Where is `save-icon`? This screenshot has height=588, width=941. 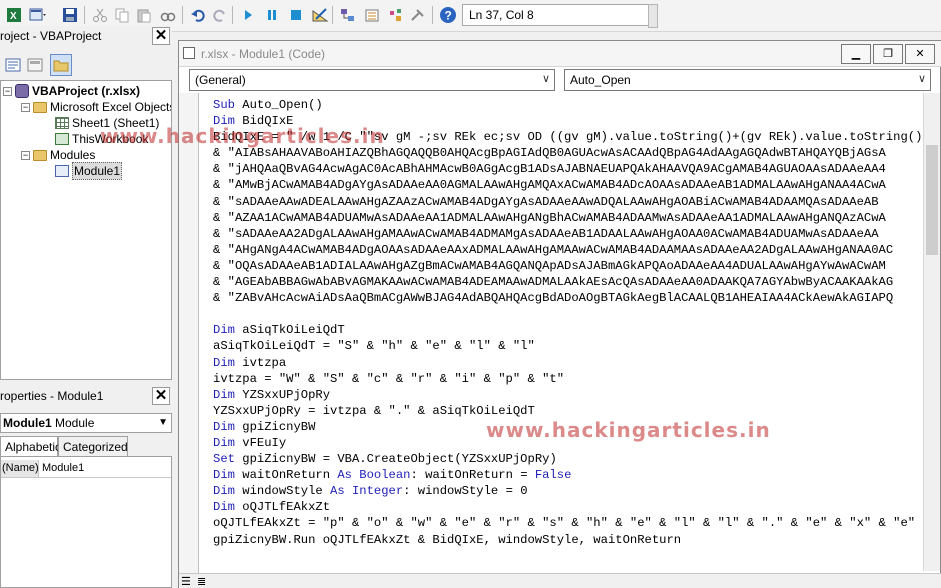 save-icon is located at coordinates (70, 15).